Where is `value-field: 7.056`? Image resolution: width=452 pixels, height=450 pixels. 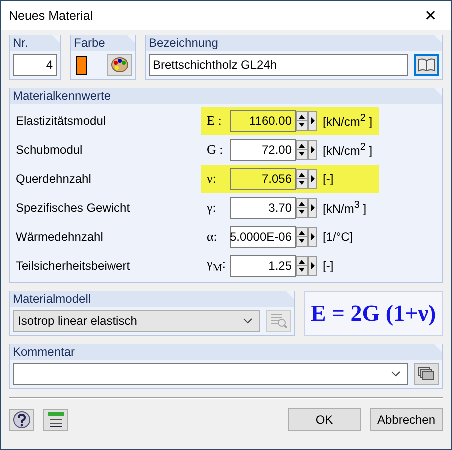 value-field: 7.056 is located at coordinates (263, 179).